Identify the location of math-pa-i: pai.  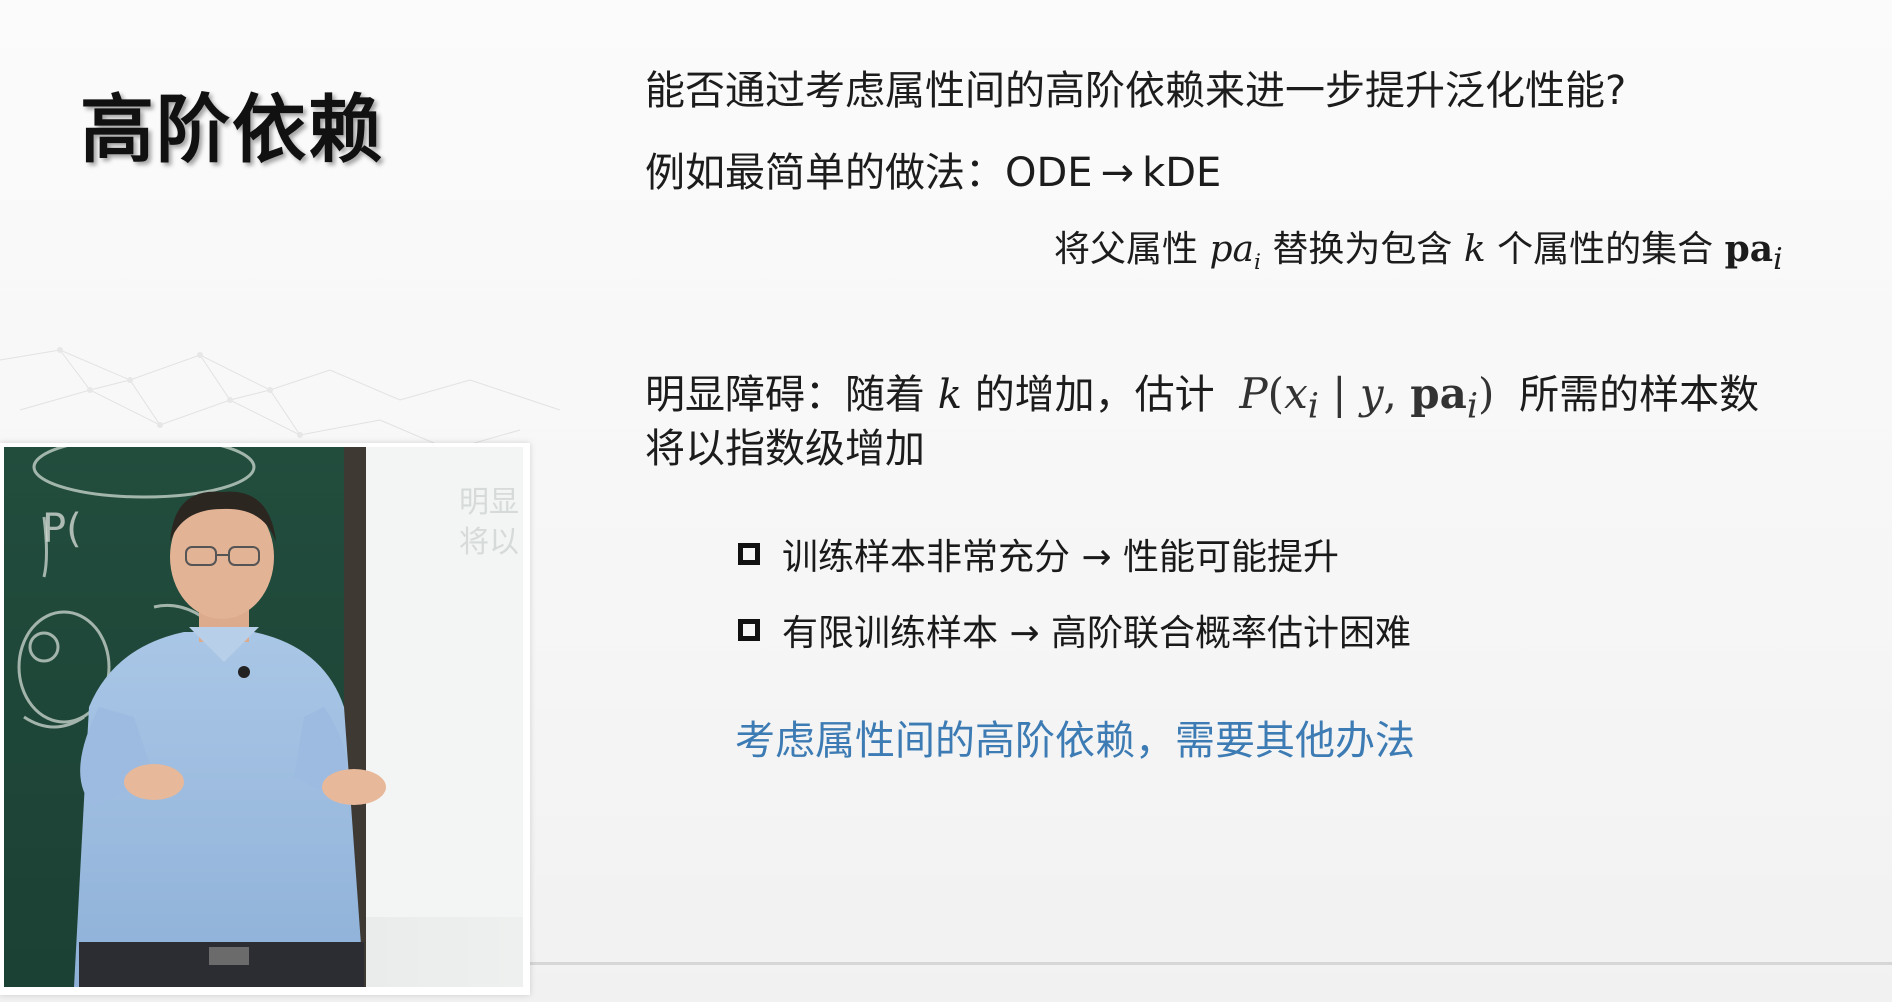
(1234, 252).